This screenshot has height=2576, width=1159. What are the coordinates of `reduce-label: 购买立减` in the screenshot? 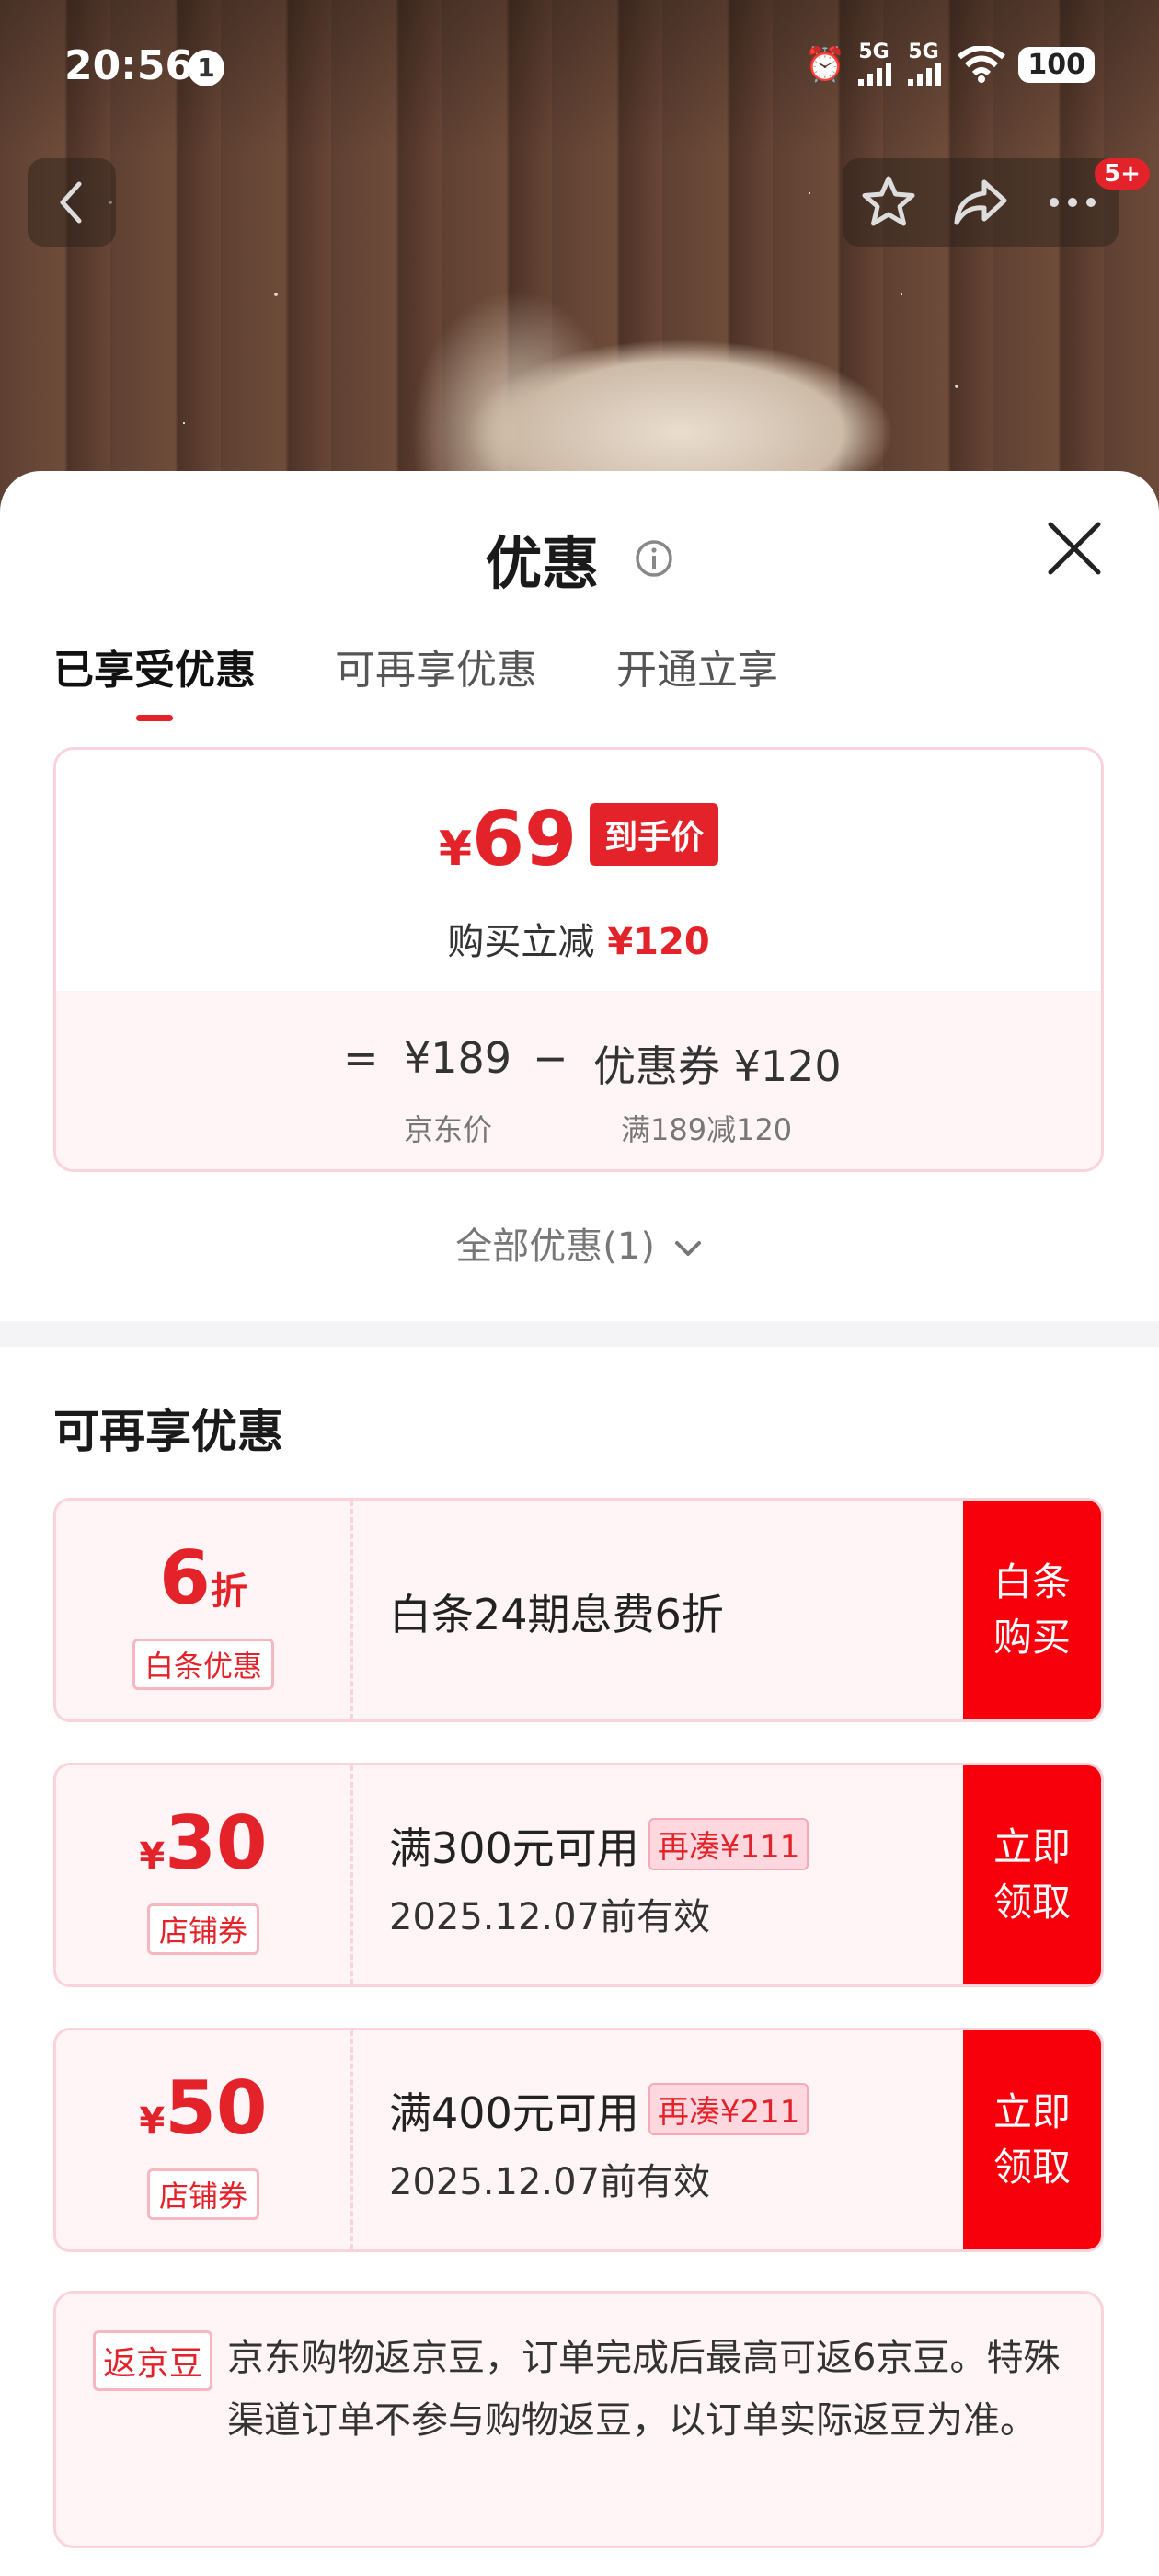 It's located at (521, 942).